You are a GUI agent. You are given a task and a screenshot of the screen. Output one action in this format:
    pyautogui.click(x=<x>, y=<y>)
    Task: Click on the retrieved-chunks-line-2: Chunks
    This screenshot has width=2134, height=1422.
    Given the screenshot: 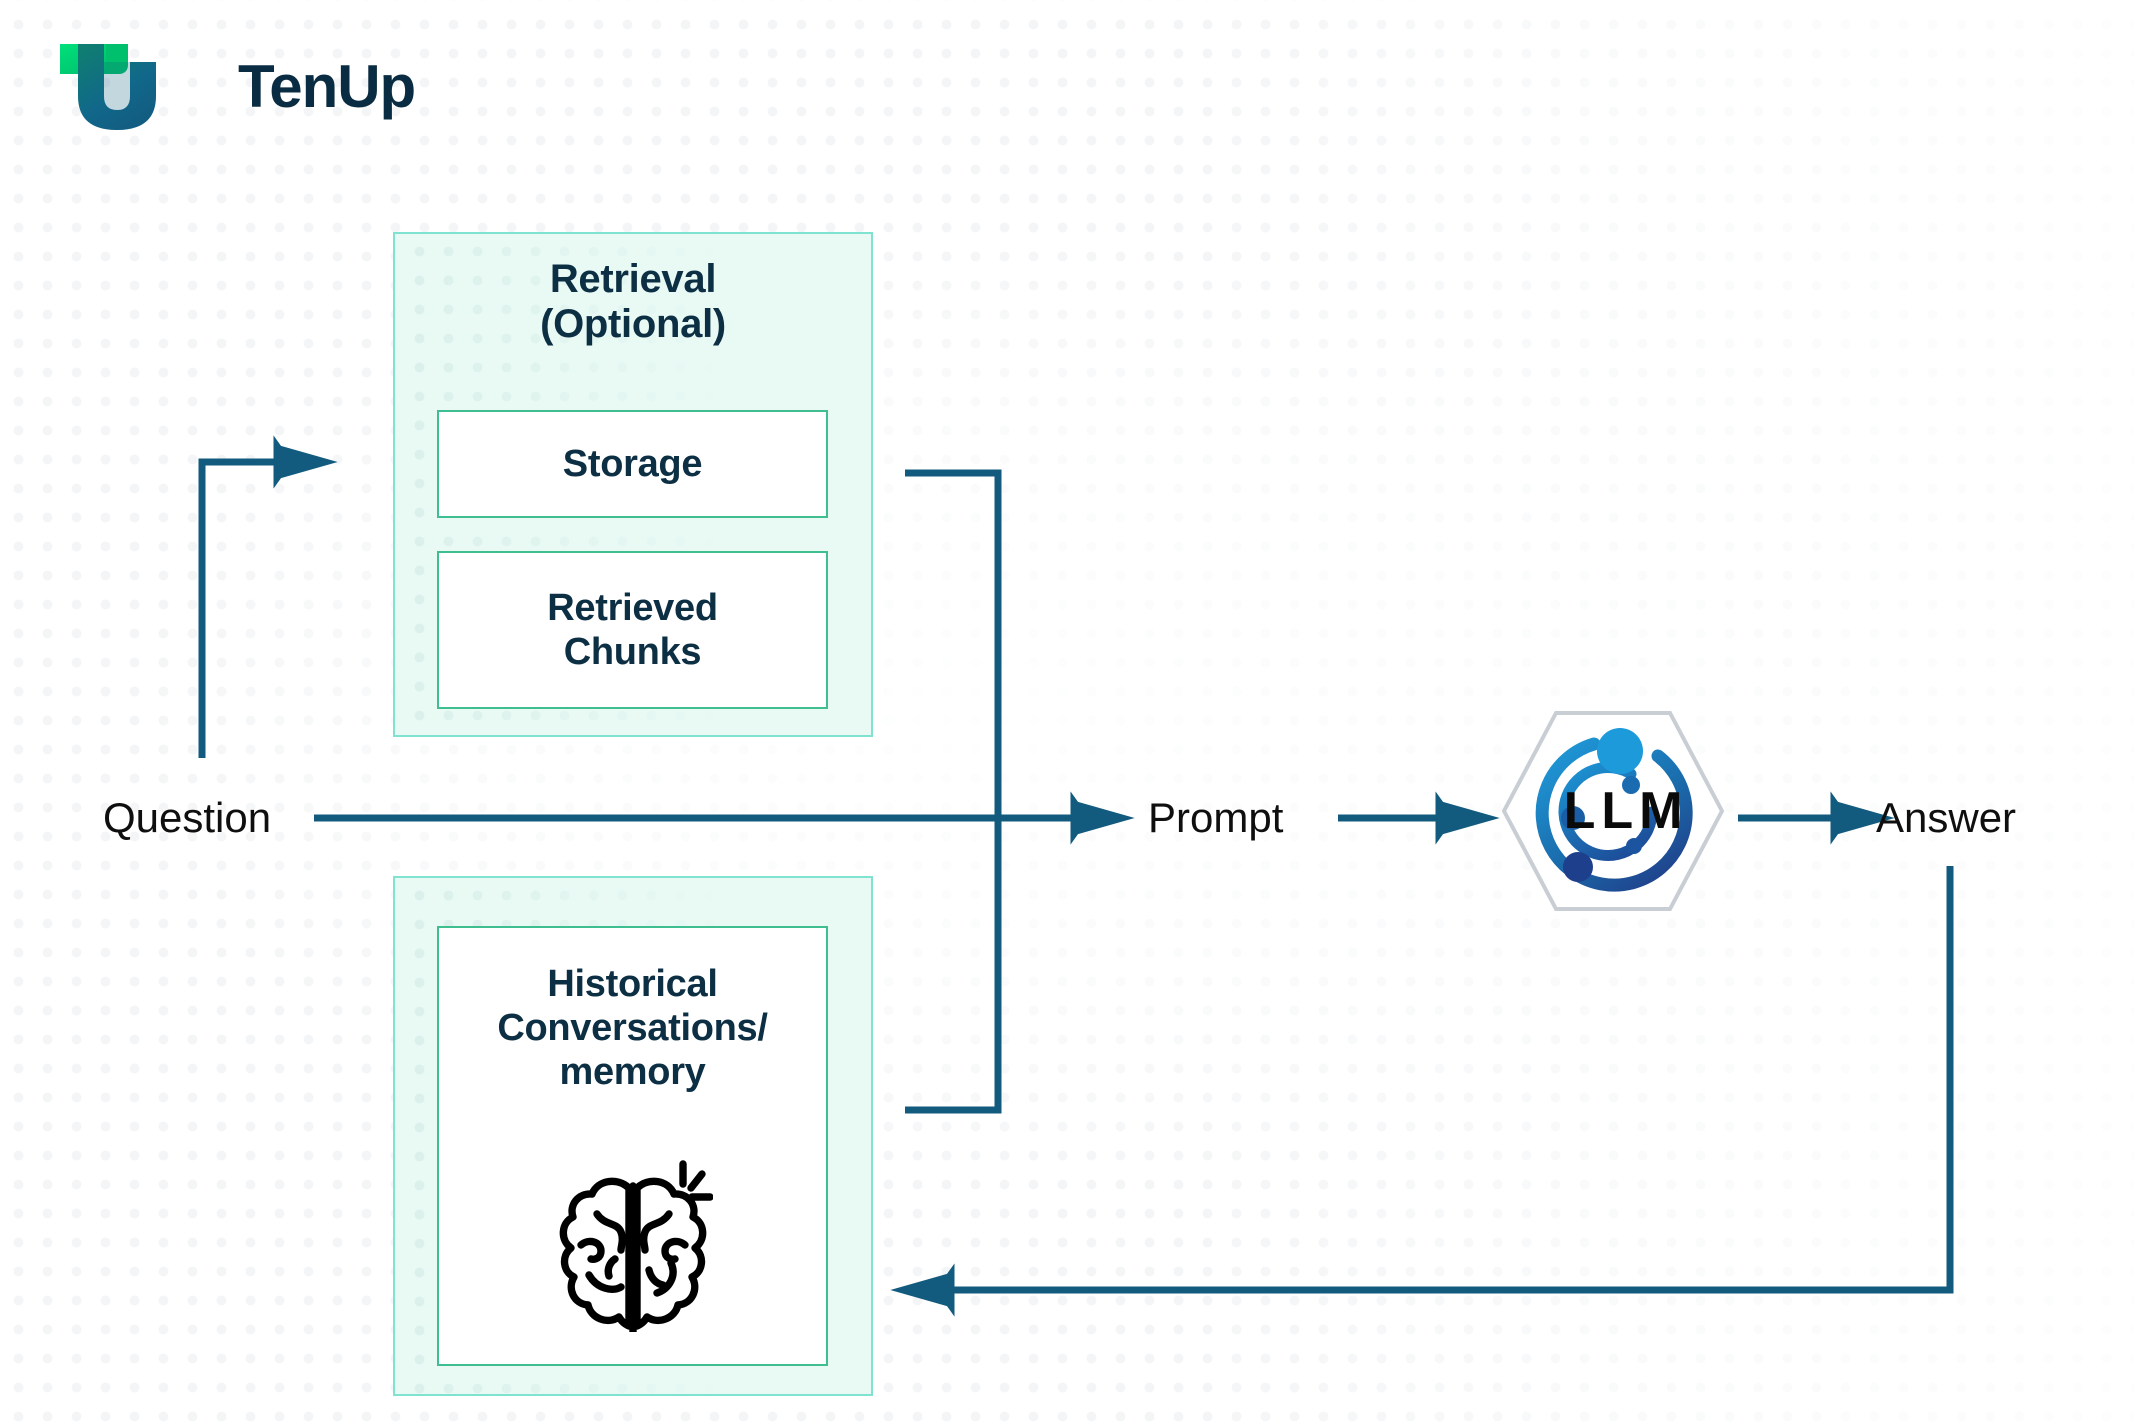 What is the action you would take?
    pyautogui.click(x=632, y=652)
    